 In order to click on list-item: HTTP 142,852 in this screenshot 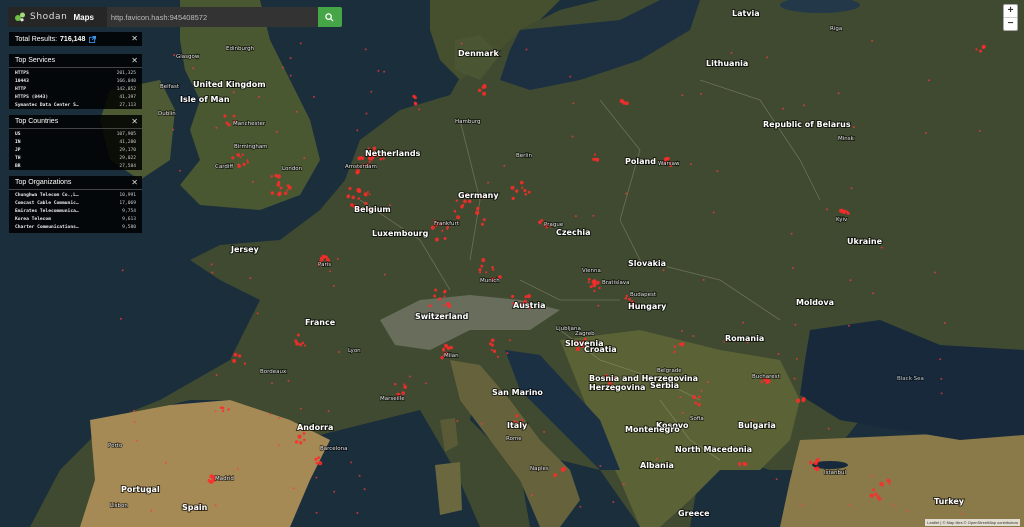, I will do `click(75, 90)`.